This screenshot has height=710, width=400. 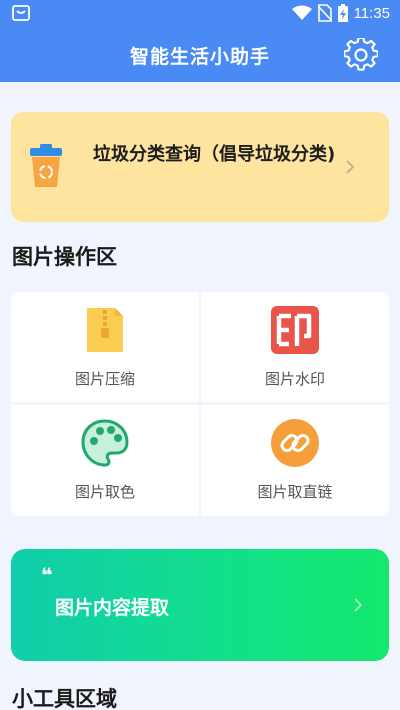 What do you see at coordinates (21, 13) in the screenshot?
I see `app-notification-icon` at bounding box center [21, 13].